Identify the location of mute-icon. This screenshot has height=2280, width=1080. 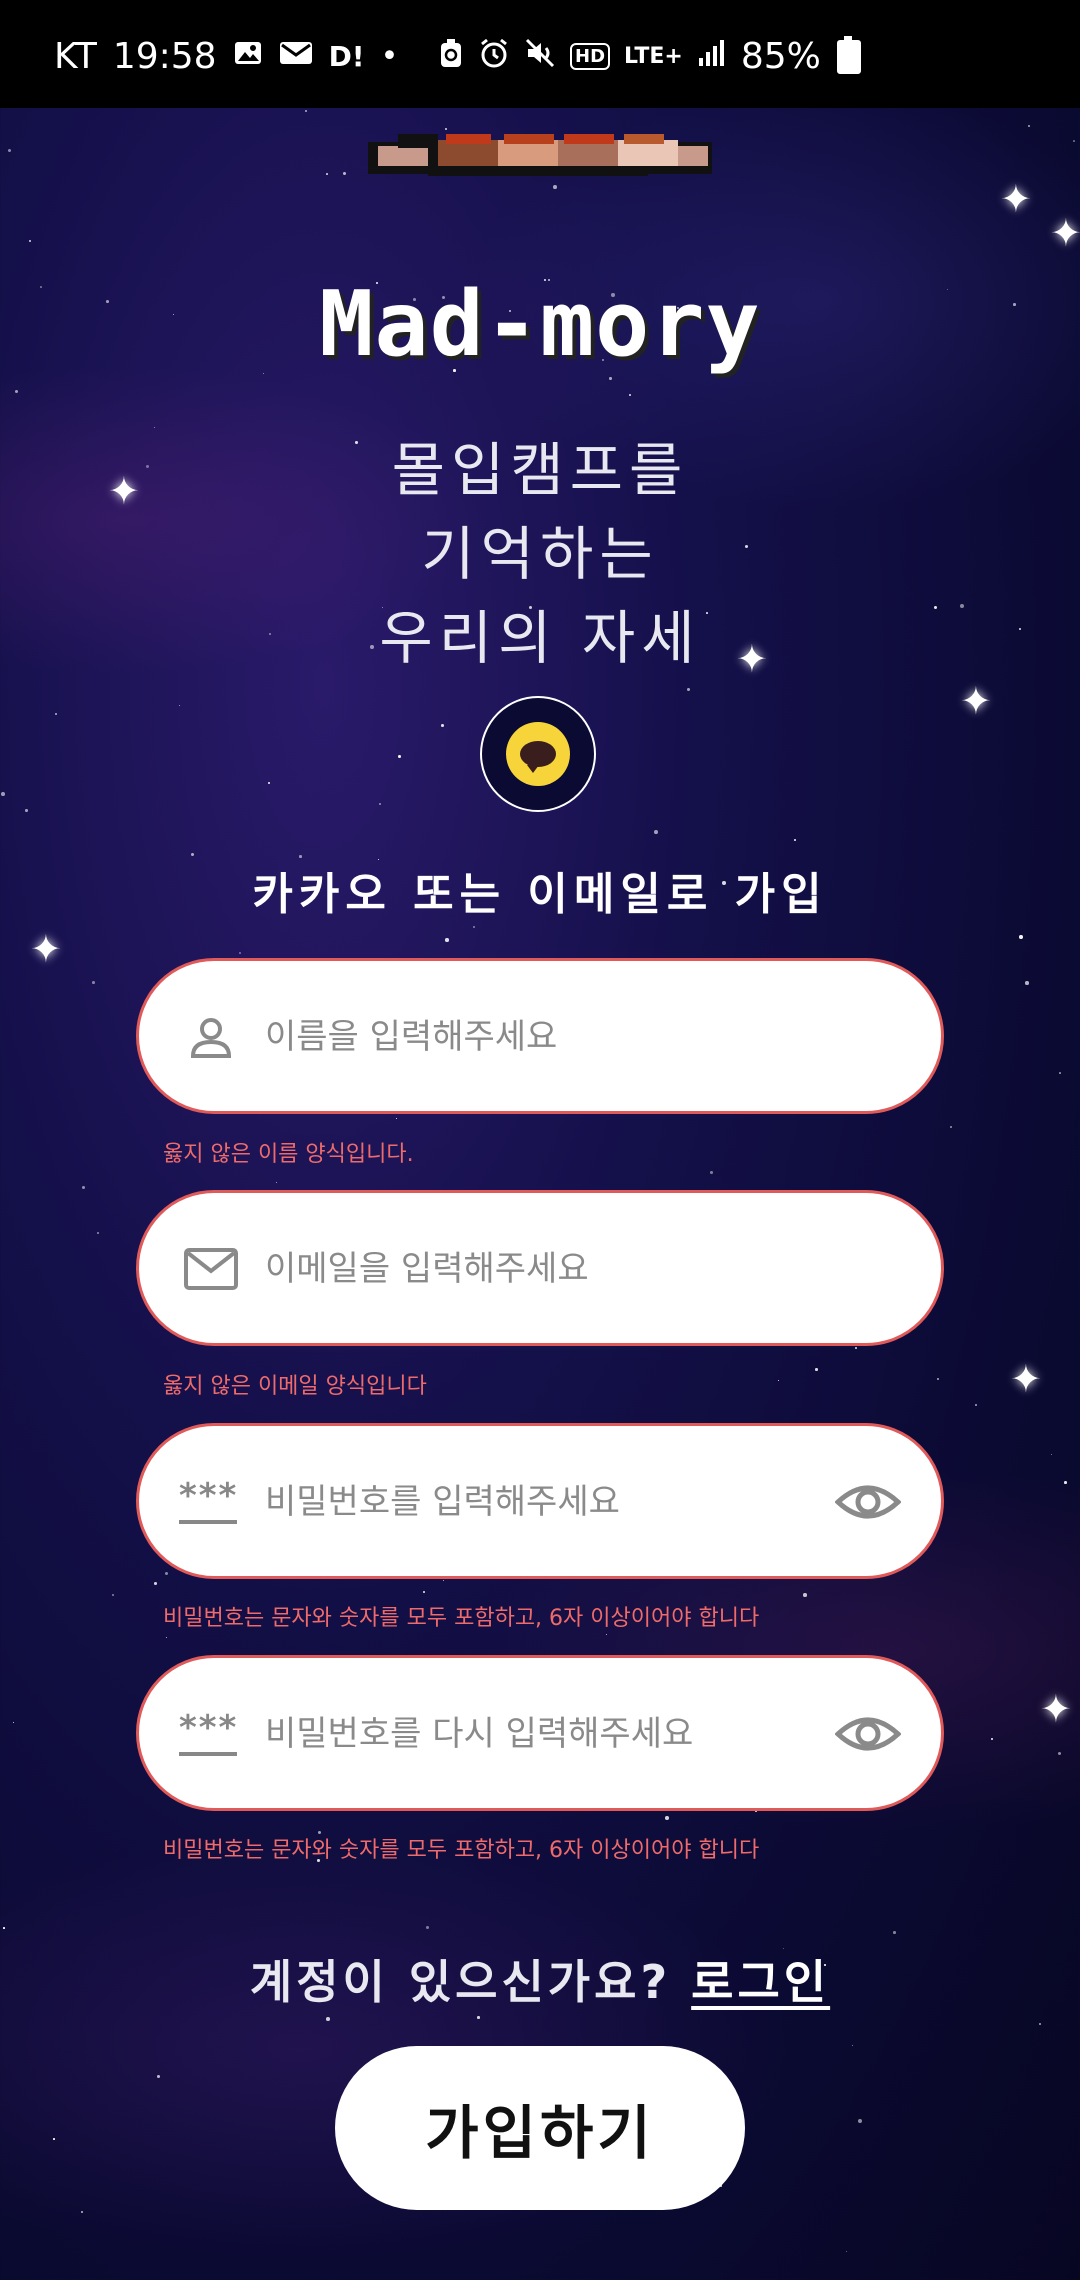
(540, 57).